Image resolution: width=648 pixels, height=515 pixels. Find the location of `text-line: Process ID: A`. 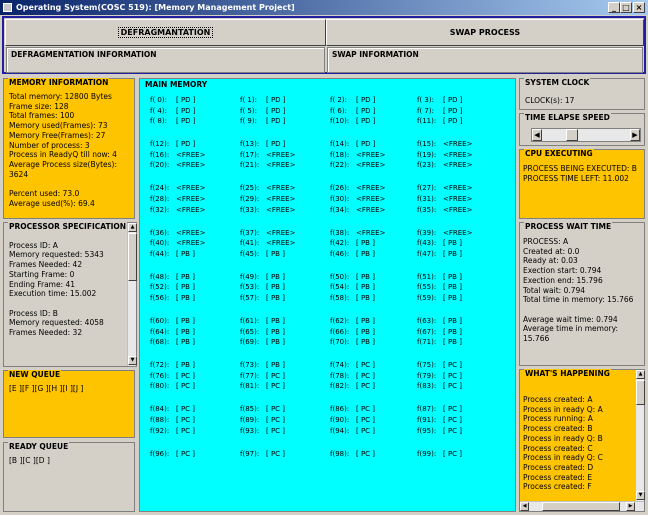

text-line: Process ID: A is located at coordinates (33, 245).